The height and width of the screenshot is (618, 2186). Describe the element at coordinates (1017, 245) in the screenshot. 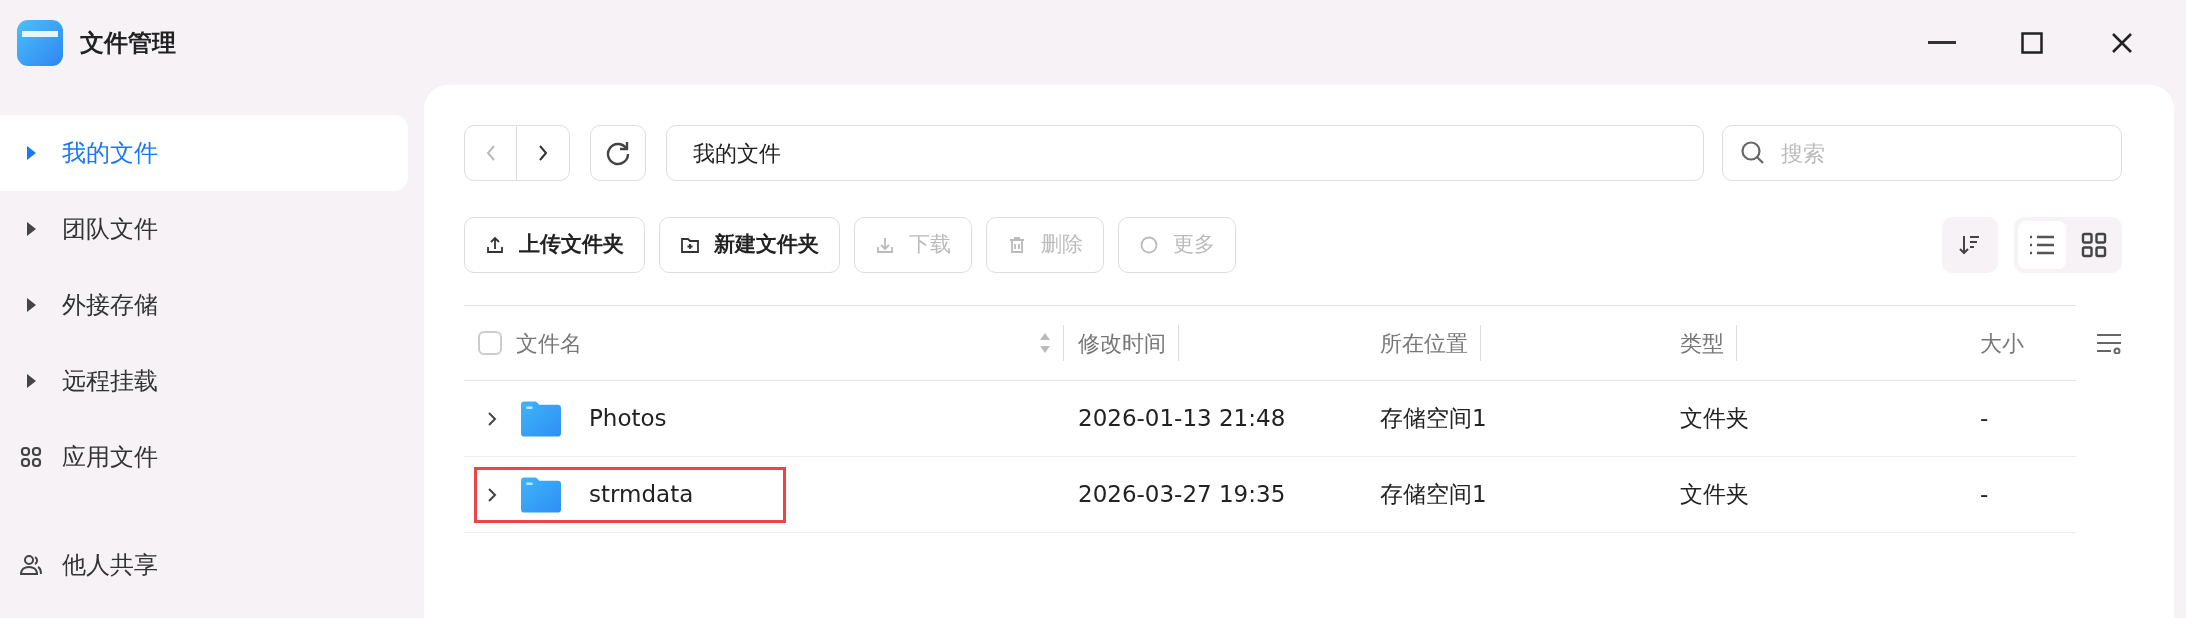

I see `trash-icon` at that location.